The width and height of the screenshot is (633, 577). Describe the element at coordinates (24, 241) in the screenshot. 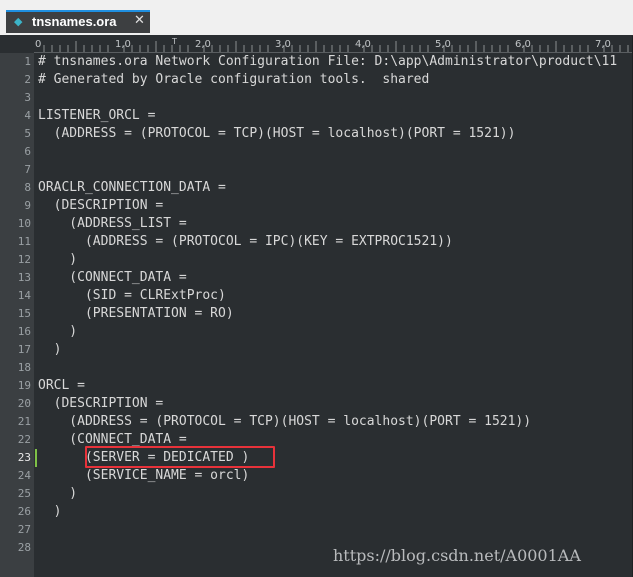

I see `line-number: 11` at that location.